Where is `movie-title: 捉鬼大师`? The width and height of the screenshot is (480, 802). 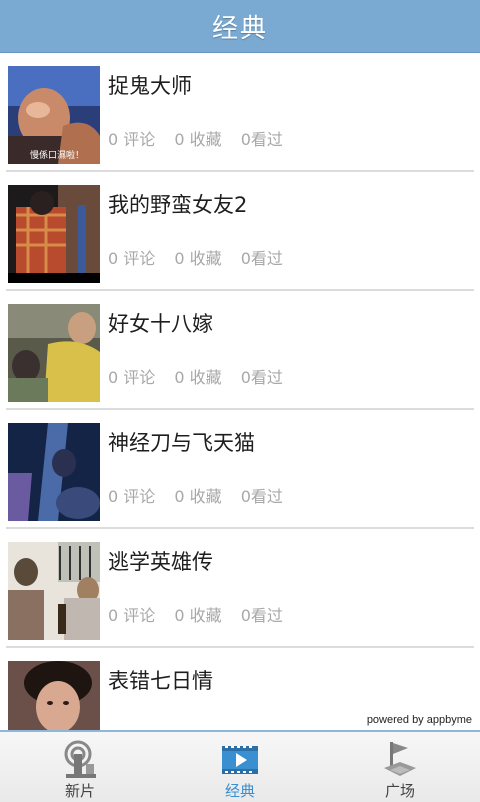
movie-title: 捉鬼大师 is located at coordinates (150, 85).